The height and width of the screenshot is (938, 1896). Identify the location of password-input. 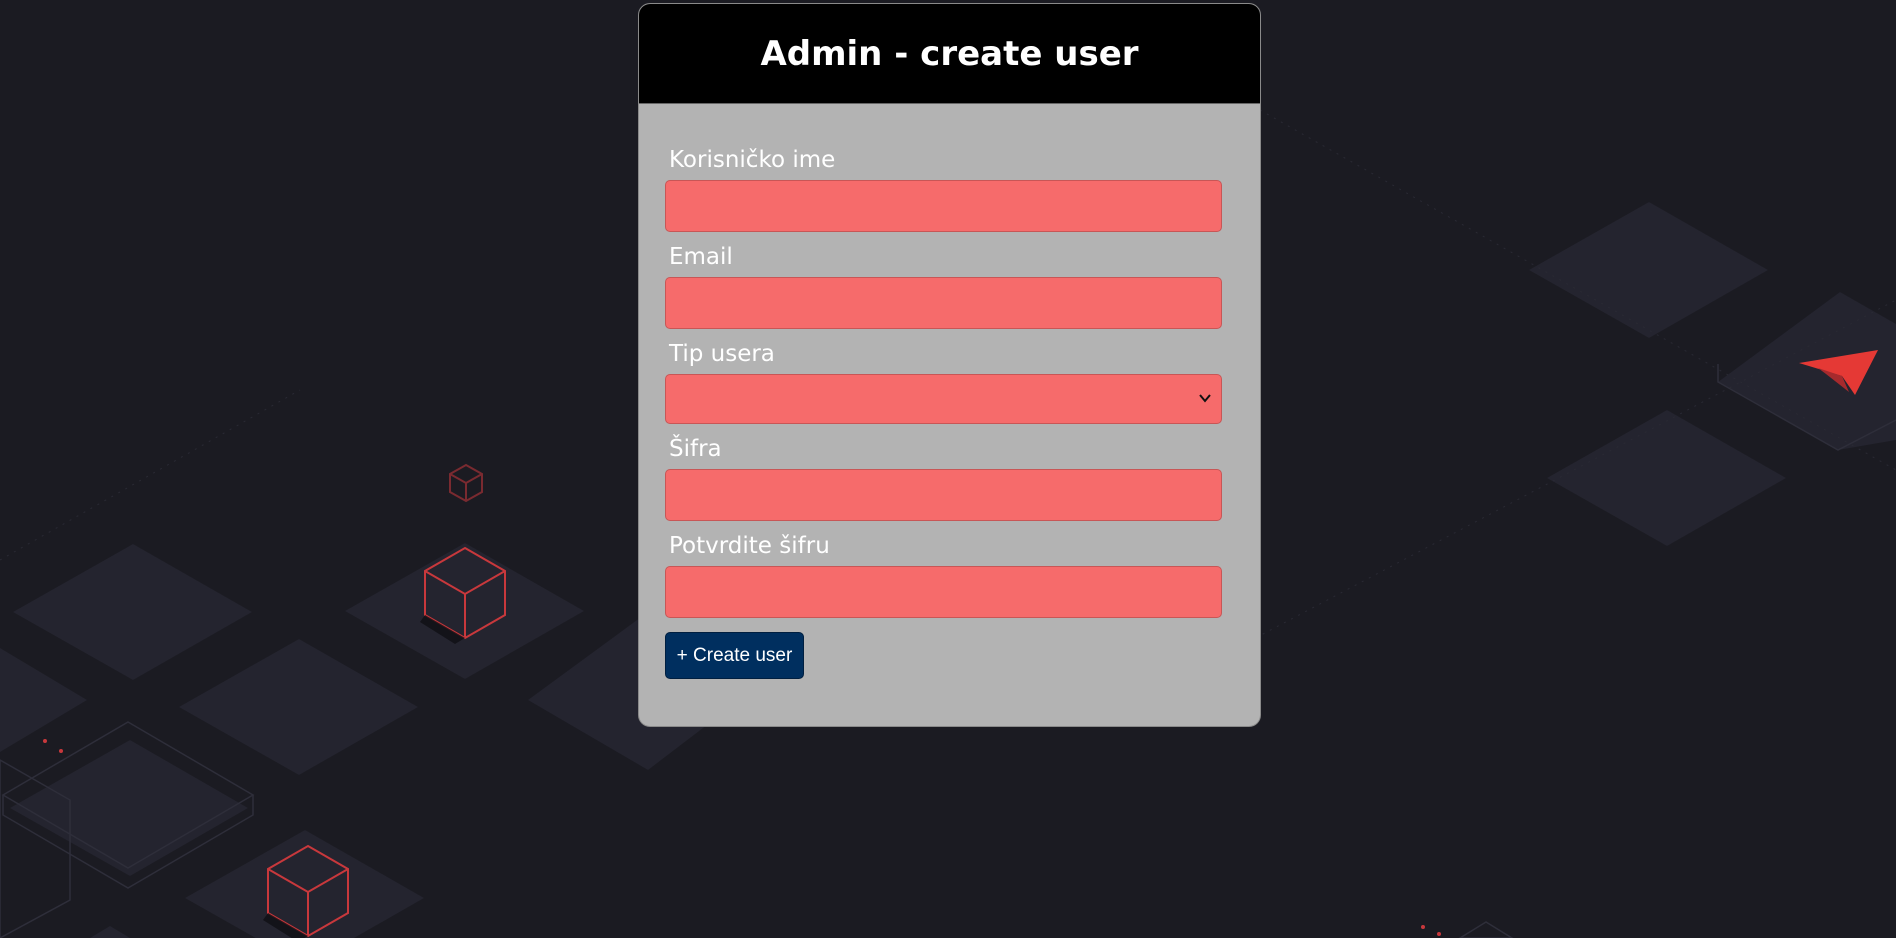
(943, 495).